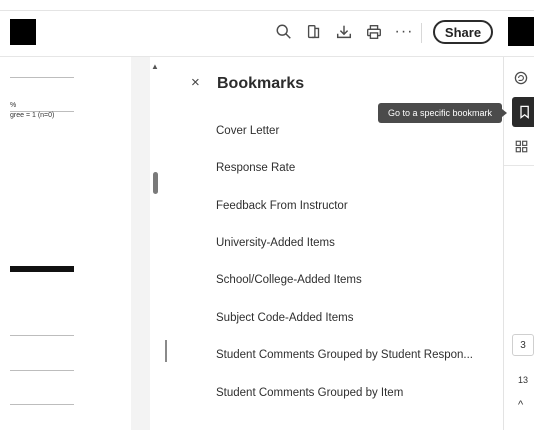 The width and height of the screenshot is (534, 430). What do you see at coordinates (140, 243) in the screenshot?
I see `page-gutter` at bounding box center [140, 243].